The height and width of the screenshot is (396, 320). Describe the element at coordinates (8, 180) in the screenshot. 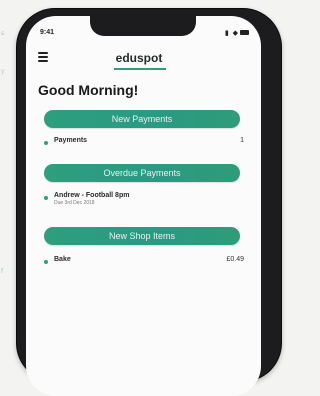

I see `background-page-text: s y f` at that location.